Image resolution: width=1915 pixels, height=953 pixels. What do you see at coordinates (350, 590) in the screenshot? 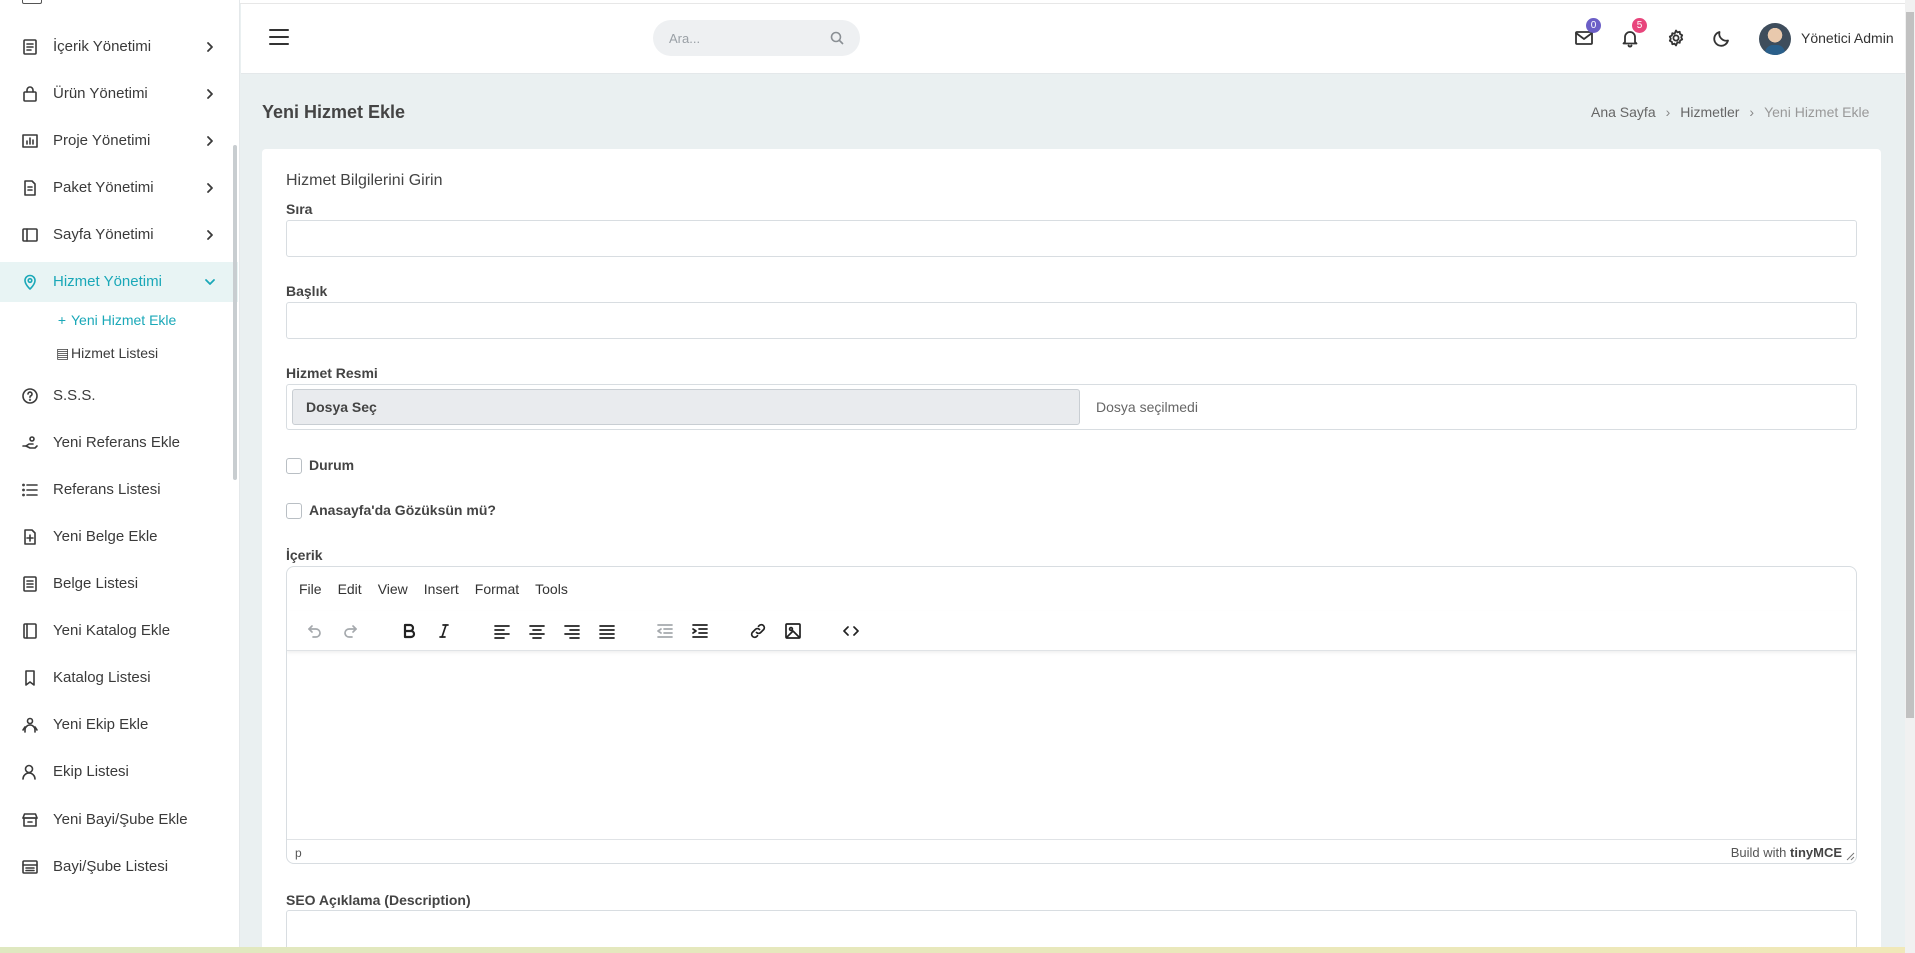
I see `menu-edit: Edit` at bounding box center [350, 590].